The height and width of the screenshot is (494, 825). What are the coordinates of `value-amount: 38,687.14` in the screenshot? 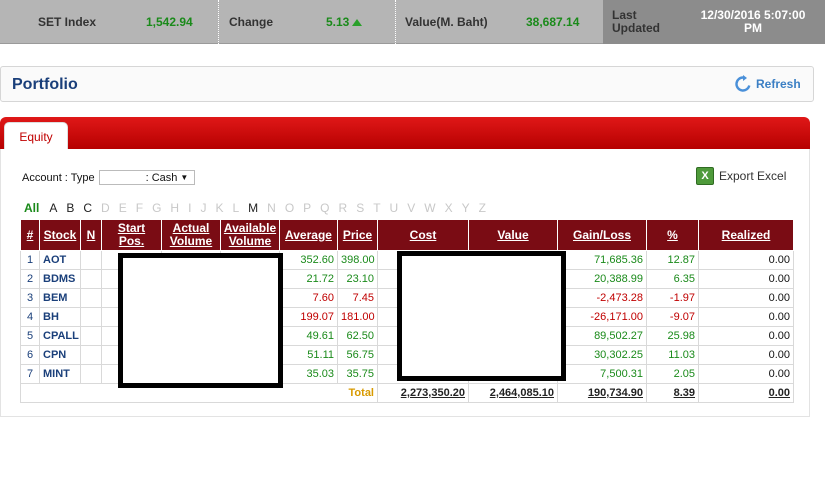 It's located at (553, 22).